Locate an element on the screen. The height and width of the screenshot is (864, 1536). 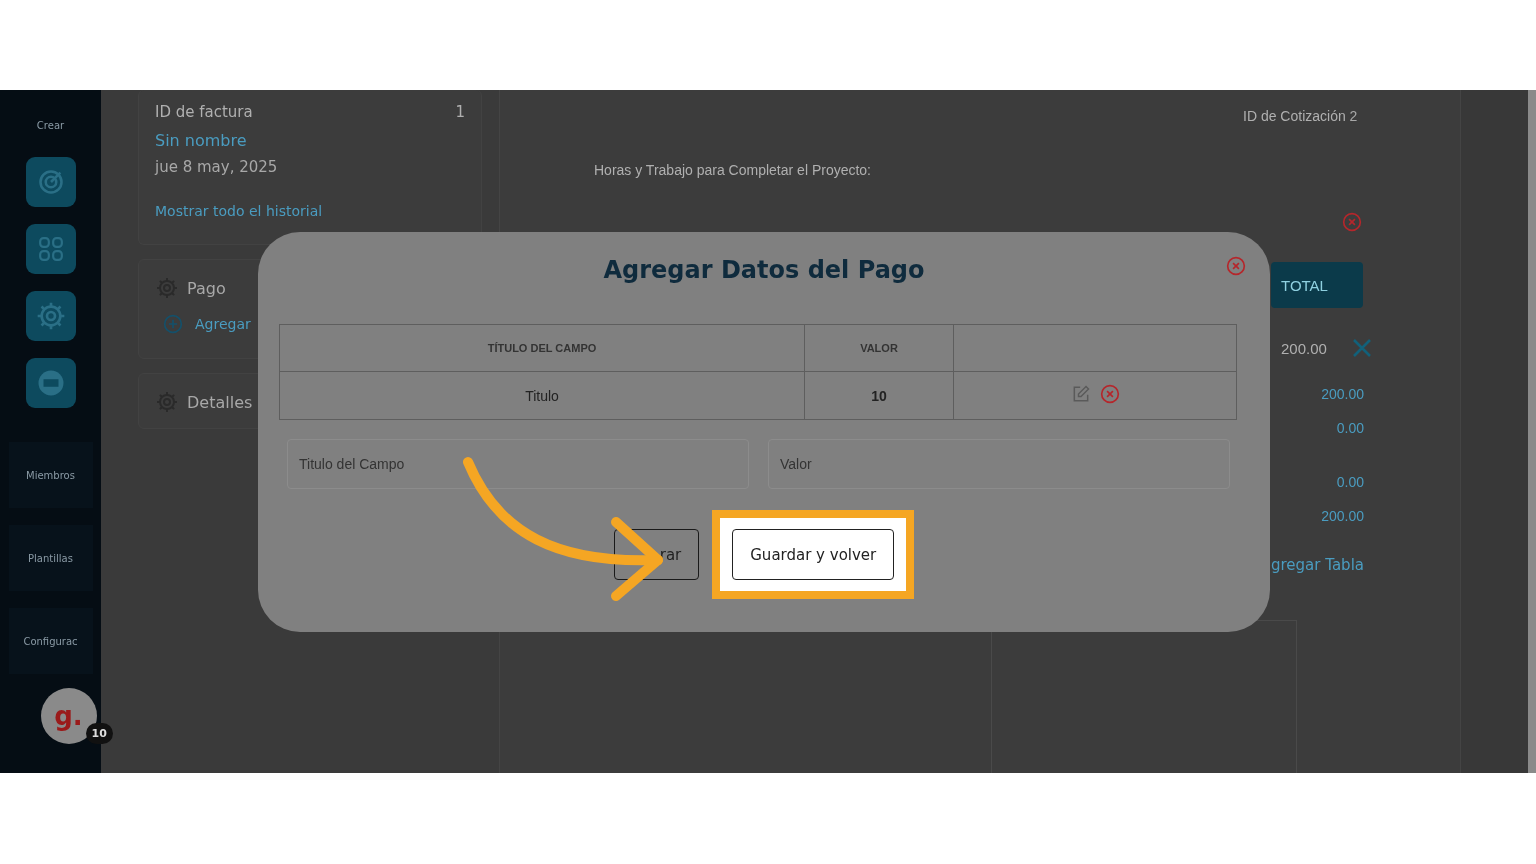
column-header: TÍTULO DEL CAMPO is located at coordinates (542, 348).